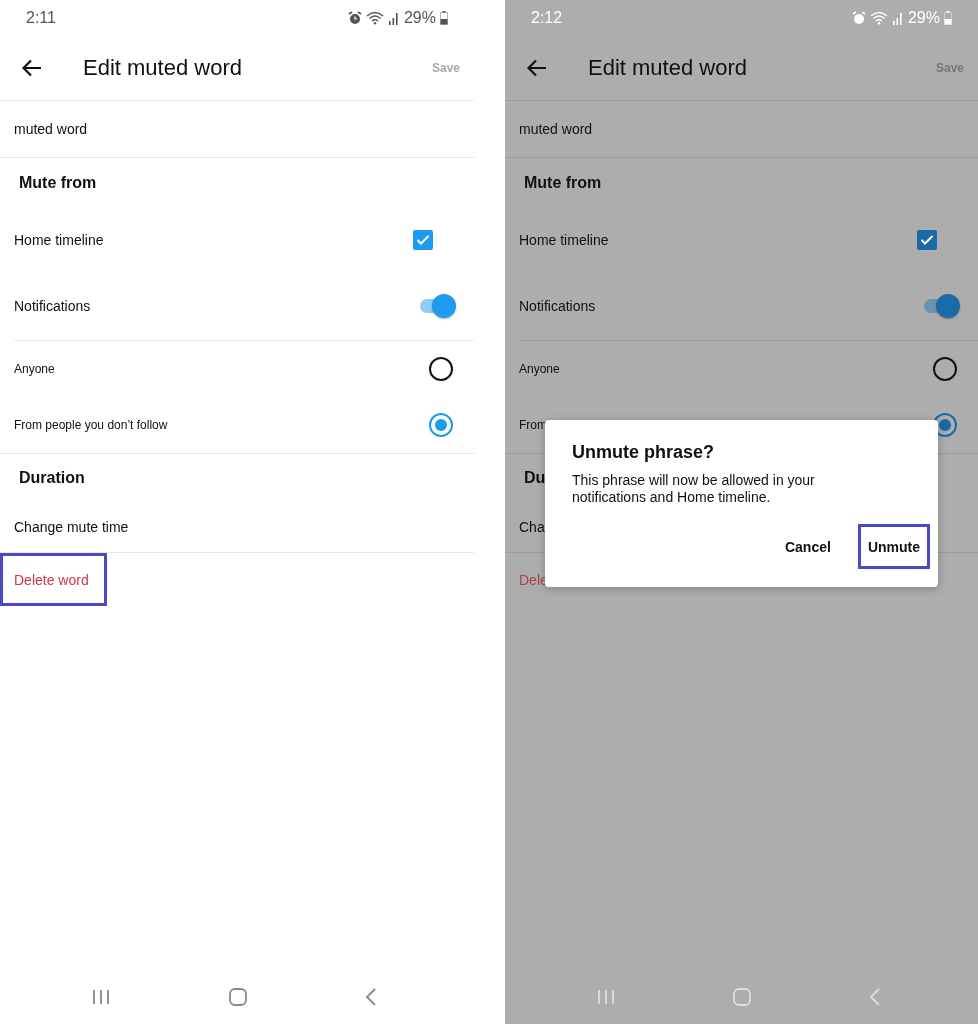 The width and height of the screenshot is (978, 1024). What do you see at coordinates (694, 489) in the screenshot?
I see `dialog-message: This phrase will now be allowed in your notifications and Home timeline.` at bounding box center [694, 489].